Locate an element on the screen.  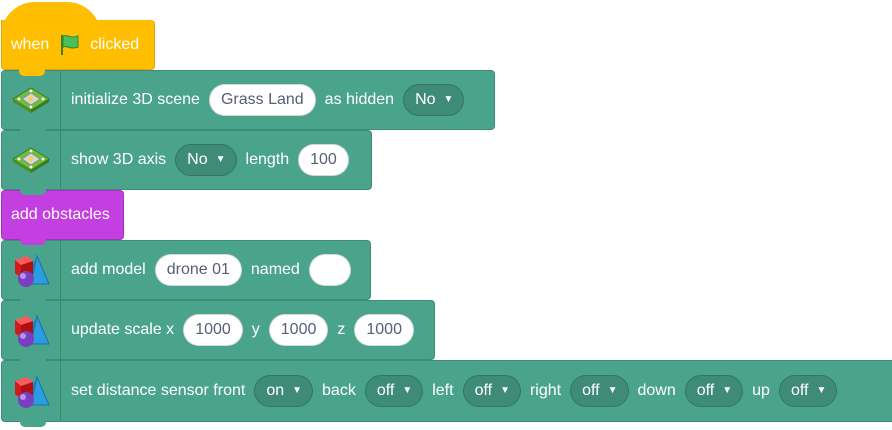
back-dropdown: off ▼ is located at coordinates (394, 391).